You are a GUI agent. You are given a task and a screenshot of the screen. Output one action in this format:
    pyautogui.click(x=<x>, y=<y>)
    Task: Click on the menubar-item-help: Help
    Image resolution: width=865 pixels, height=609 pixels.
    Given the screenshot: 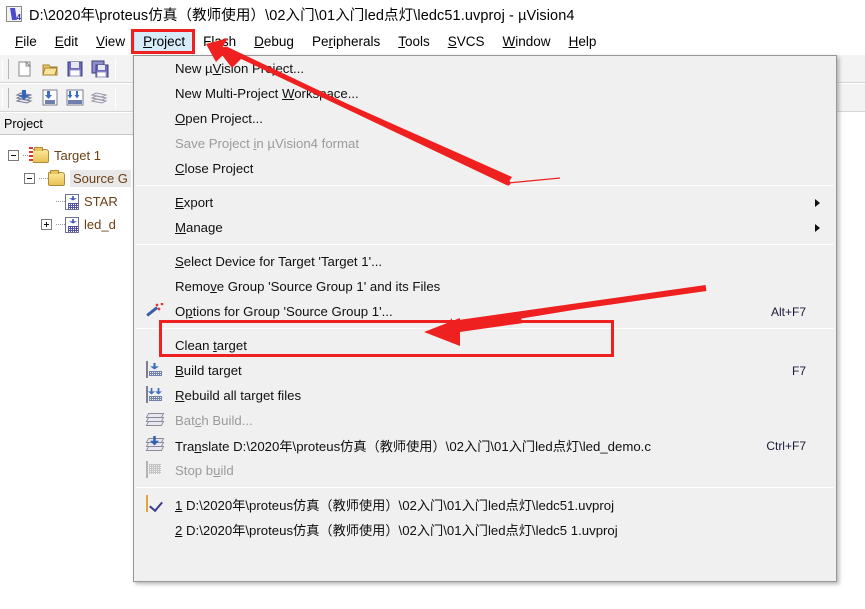 What is the action you would take?
    pyautogui.click(x=583, y=41)
    